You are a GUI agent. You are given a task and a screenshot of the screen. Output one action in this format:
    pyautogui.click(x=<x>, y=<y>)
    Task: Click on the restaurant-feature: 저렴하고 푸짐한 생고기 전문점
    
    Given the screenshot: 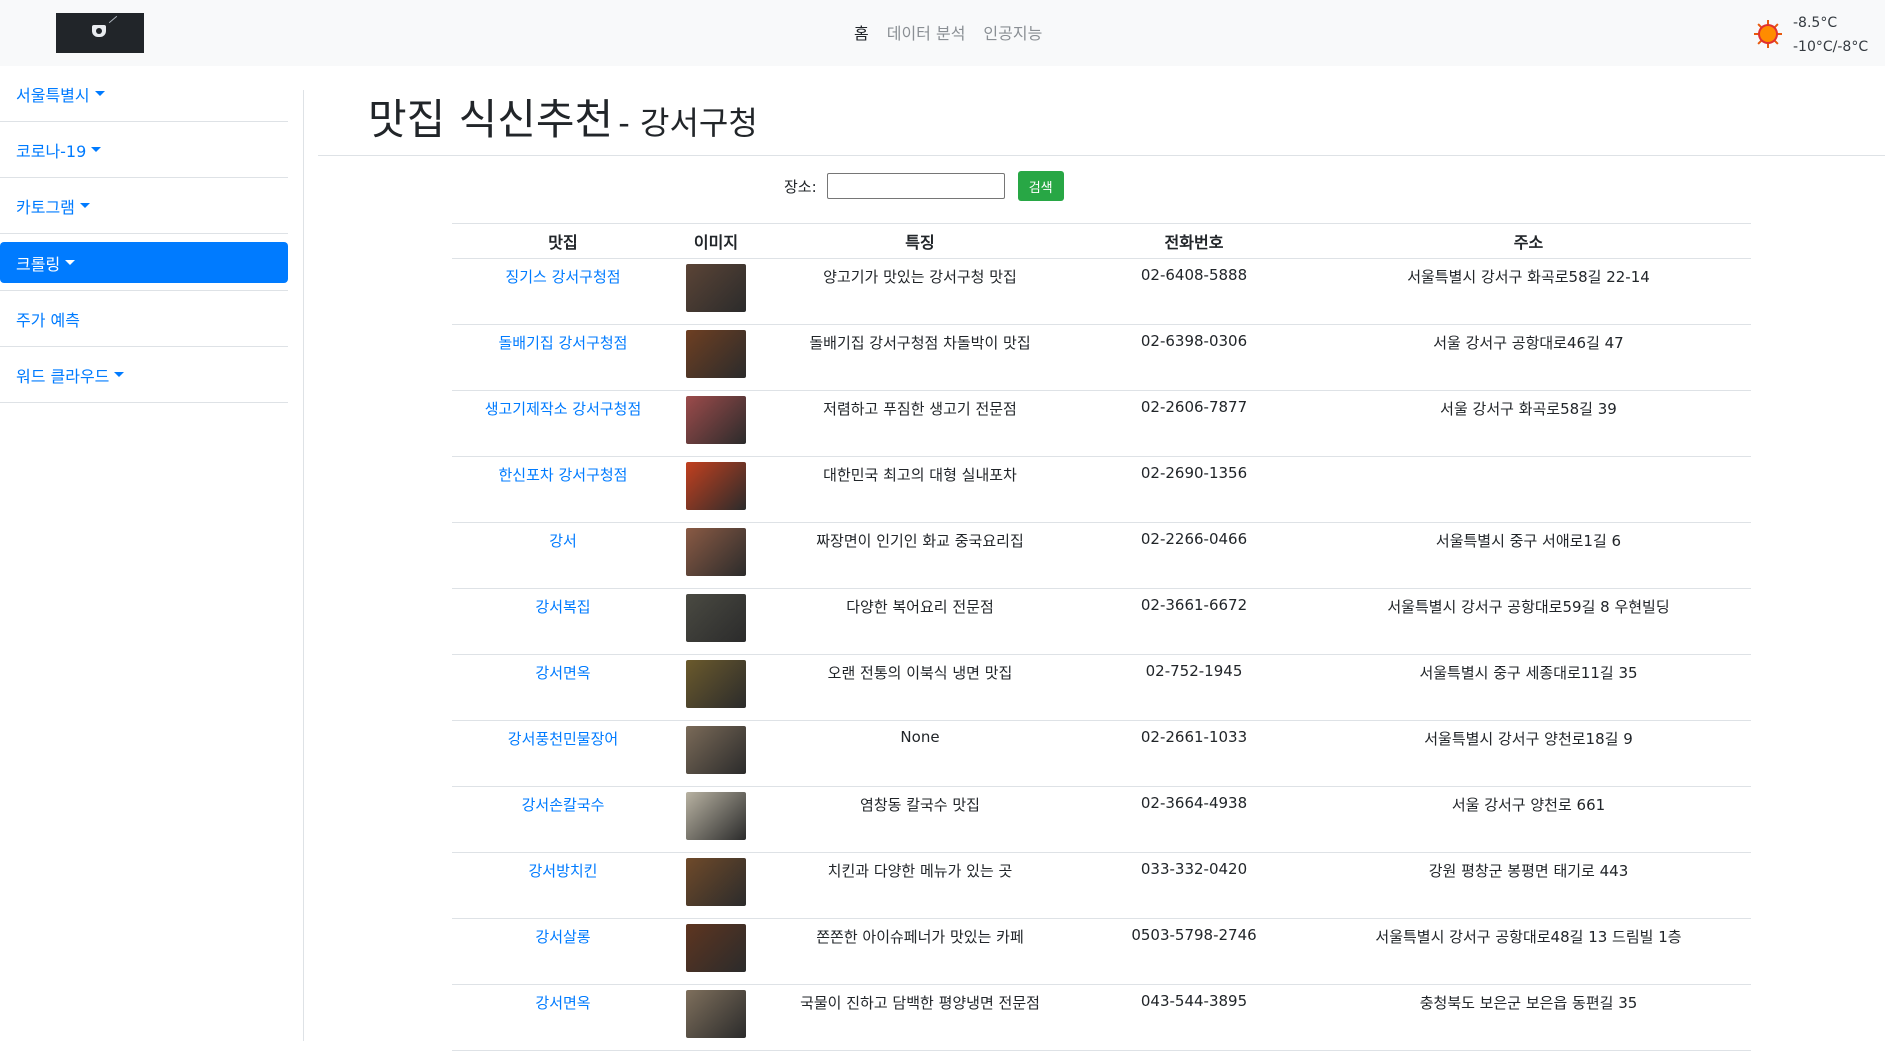 What is the action you would take?
    pyautogui.click(x=920, y=423)
    